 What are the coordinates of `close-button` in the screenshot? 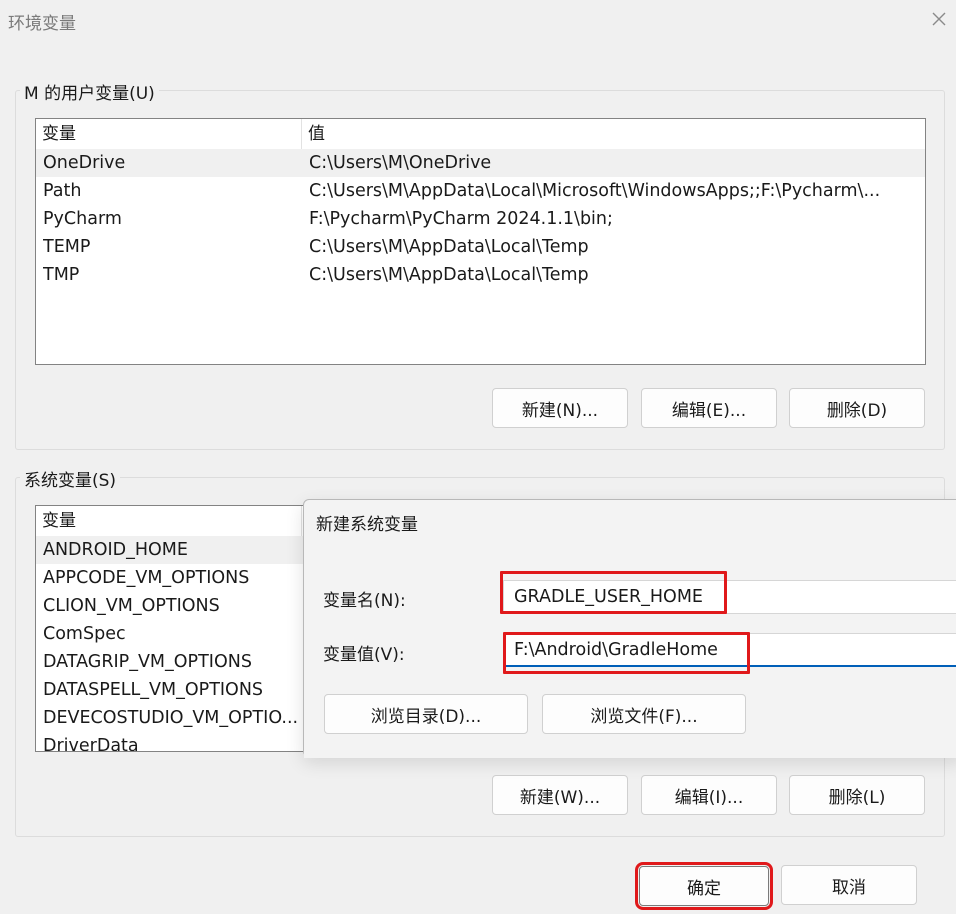 It's located at (939, 19).